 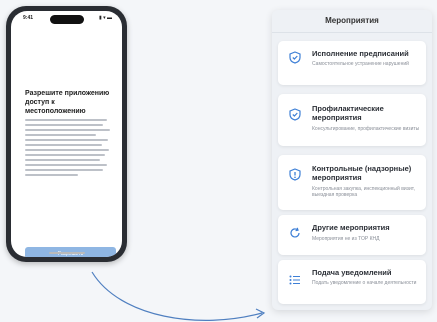 What do you see at coordinates (346, 239) in the screenshot?
I see `event-card-subtitle: Мероприятия не из ТОР КНД` at bounding box center [346, 239].